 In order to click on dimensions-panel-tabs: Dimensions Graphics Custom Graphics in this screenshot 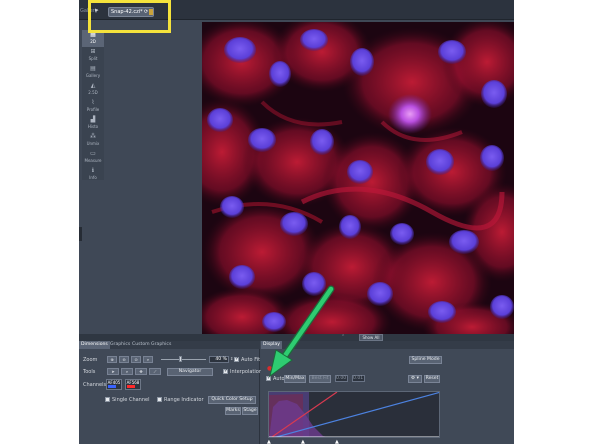, I will do `click(169, 345)`.